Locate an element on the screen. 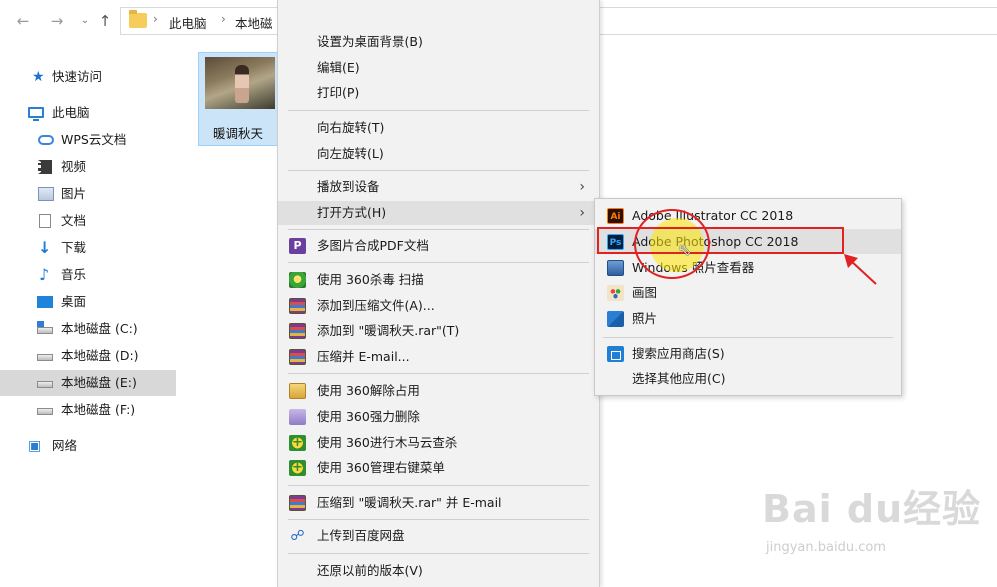  menu-item-label: 使用 360解除占用 is located at coordinates (368, 390).